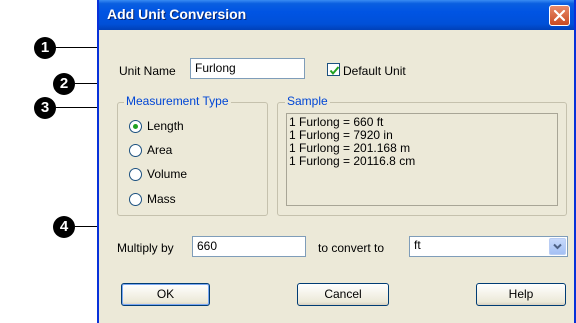  Describe the element at coordinates (343, 294) in the screenshot. I see `cancel-button: Cancel` at that location.